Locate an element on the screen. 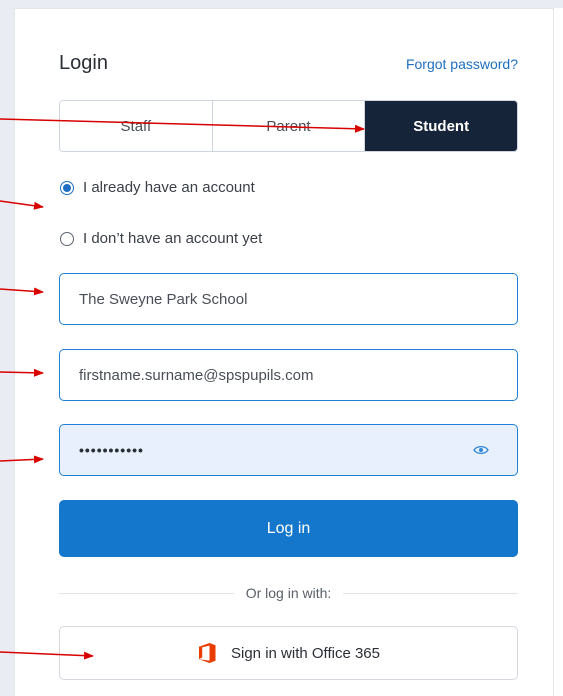  login-title: Login is located at coordinates (83, 63).